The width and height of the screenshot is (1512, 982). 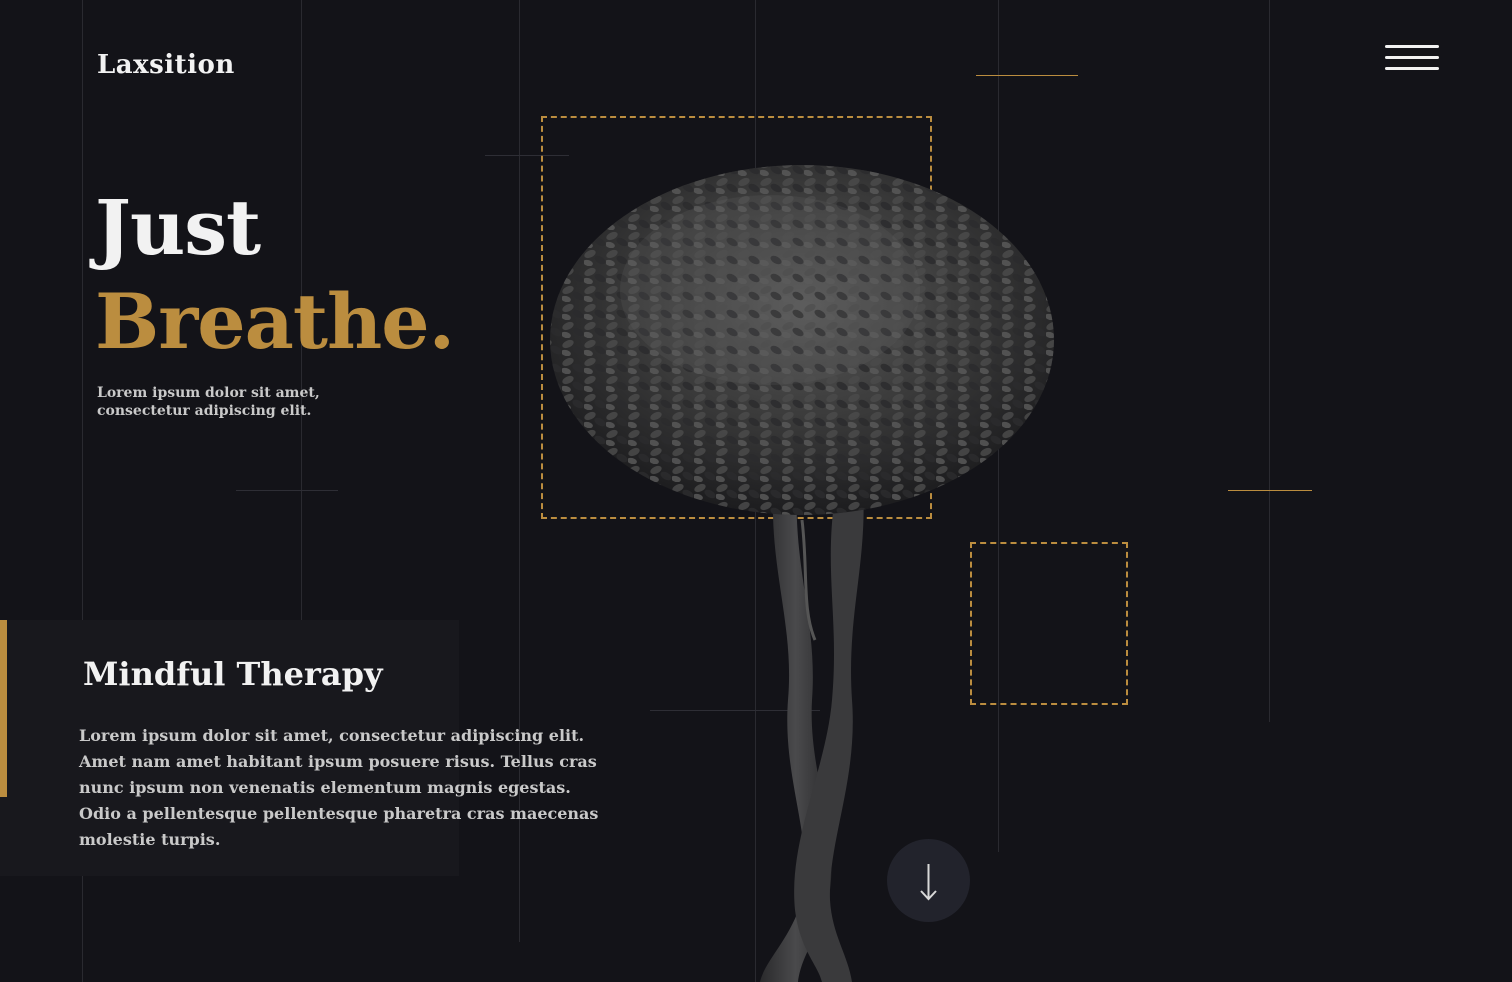 What do you see at coordinates (3, 708) in the screenshot?
I see `feature-card-accent-bar` at bounding box center [3, 708].